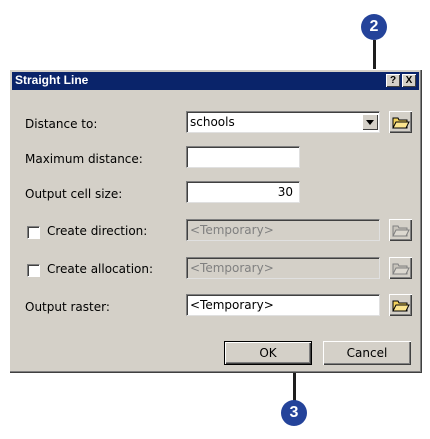  What do you see at coordinates (243, 157) in the screenshot?
I see `maximum-distance-input` at bounding box center [243, 157].